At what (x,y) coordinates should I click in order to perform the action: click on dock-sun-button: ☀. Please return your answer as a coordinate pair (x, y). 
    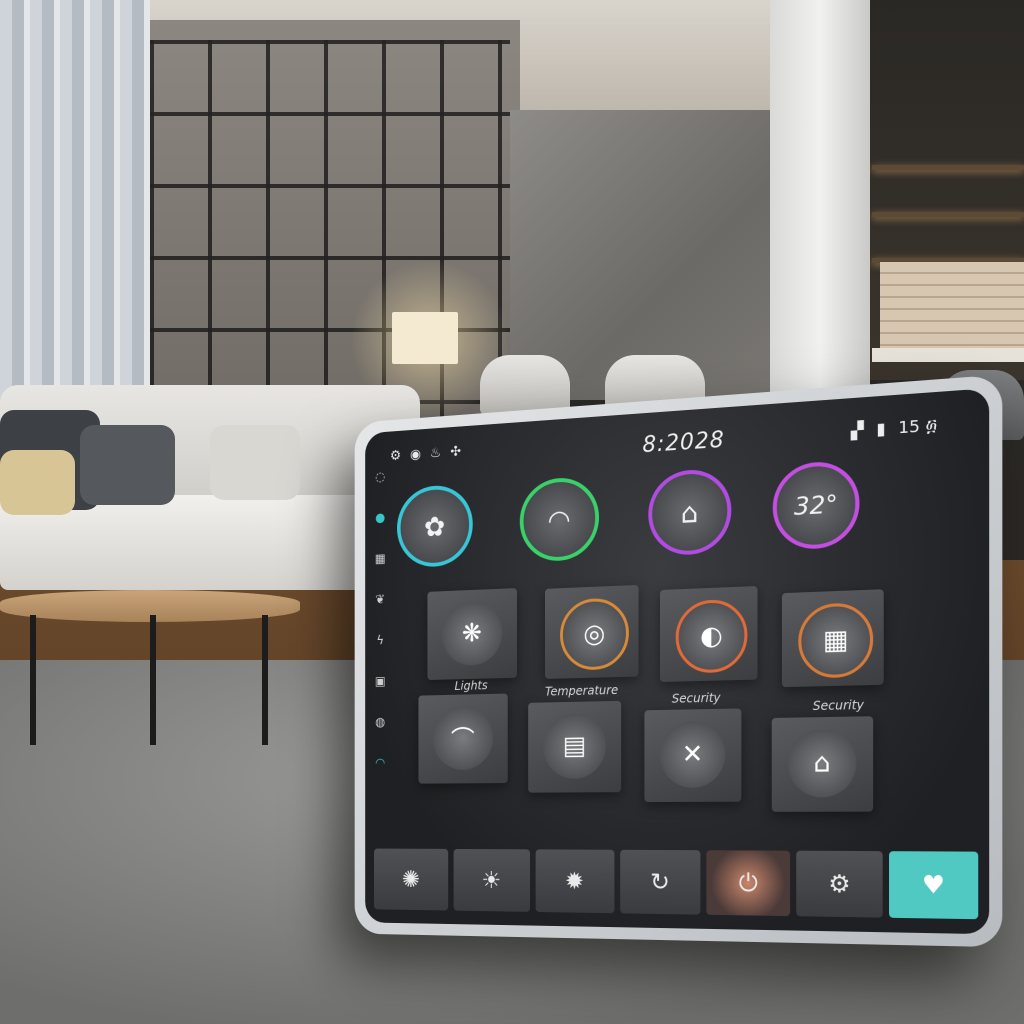
    Looking at the image, I should click on (491, 880).